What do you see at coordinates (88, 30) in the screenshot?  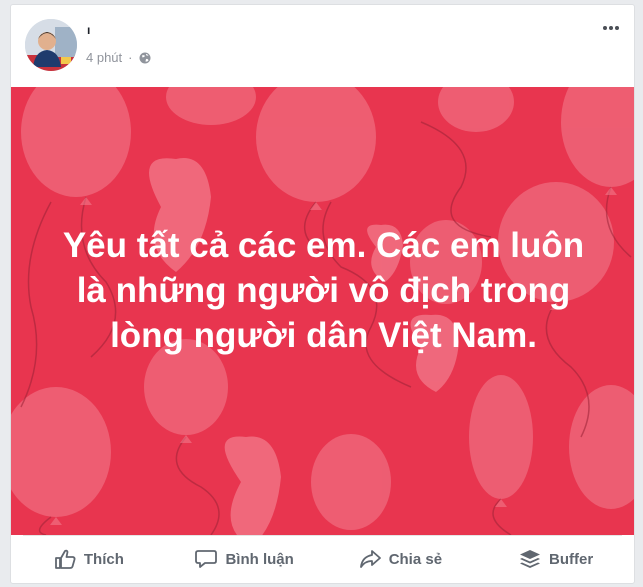 I see `author-name: ı` at bounding box center [88, 30].